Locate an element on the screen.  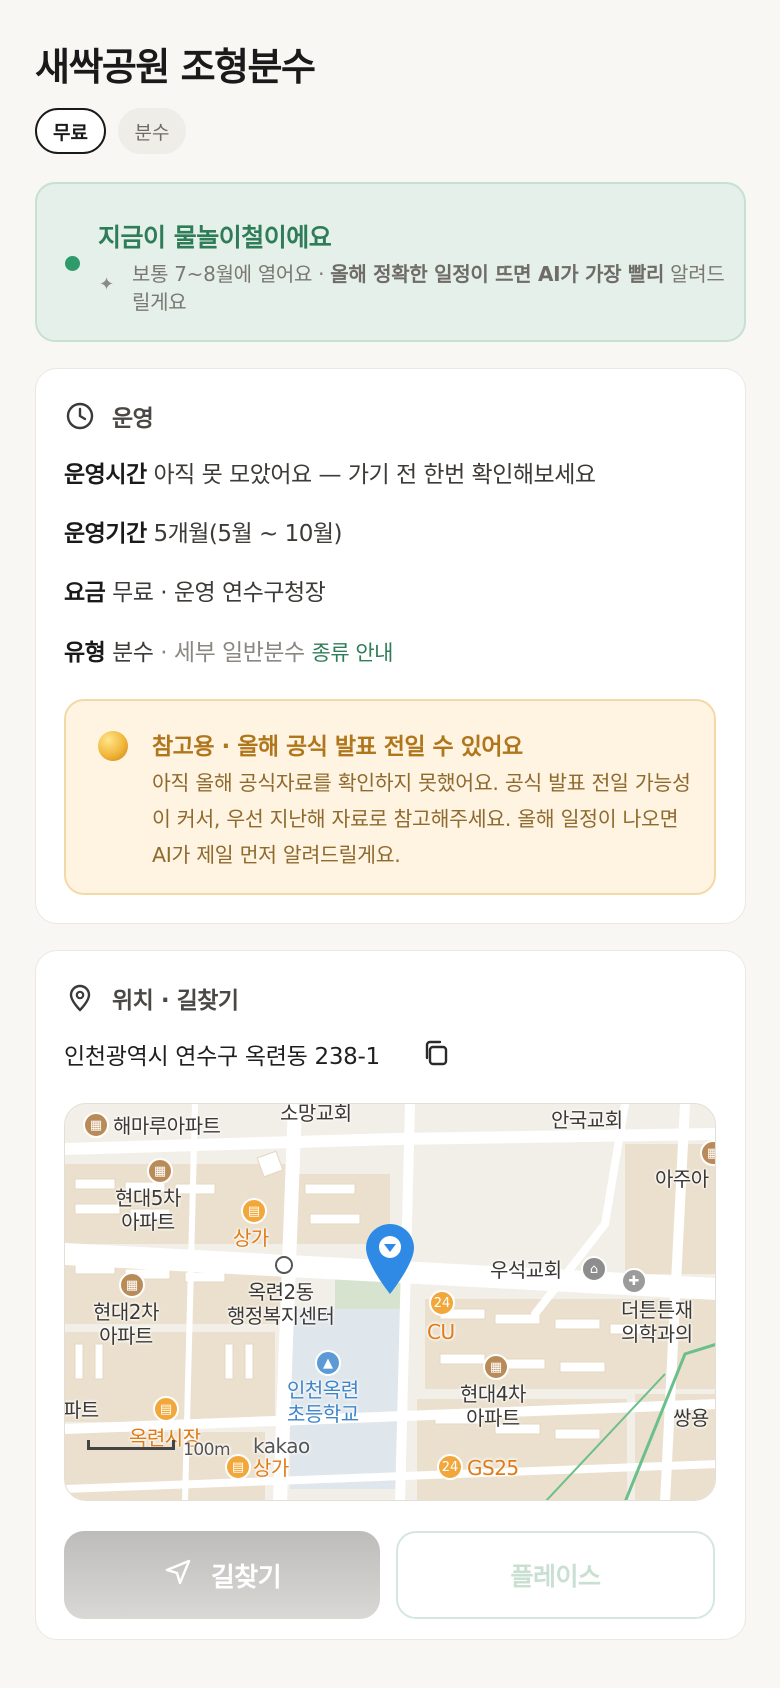
navigate-button: 길찾기 is located at coordinates (222, 1575).